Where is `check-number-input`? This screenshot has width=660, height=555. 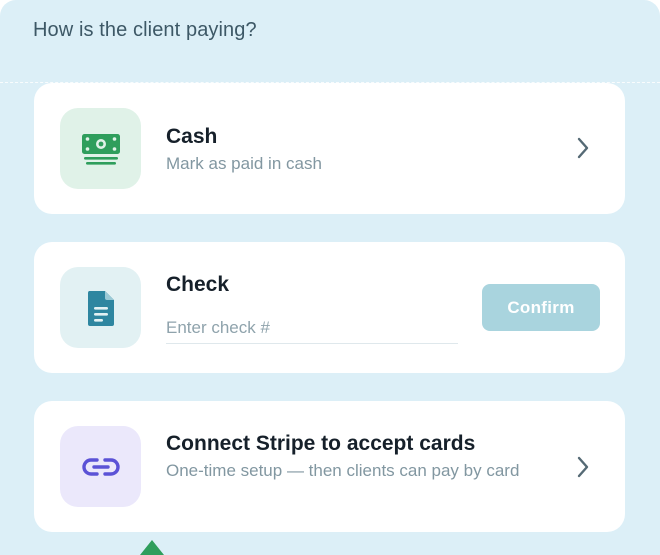 check-number-input is located at coordinates (312, 328).